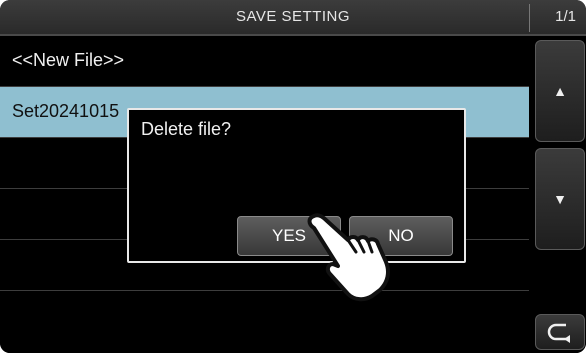 Image resolution: width=586 pixels, height=353 pixels. I want to click on title-bar: SAVE SETTING 1/1, so click(293, 18).